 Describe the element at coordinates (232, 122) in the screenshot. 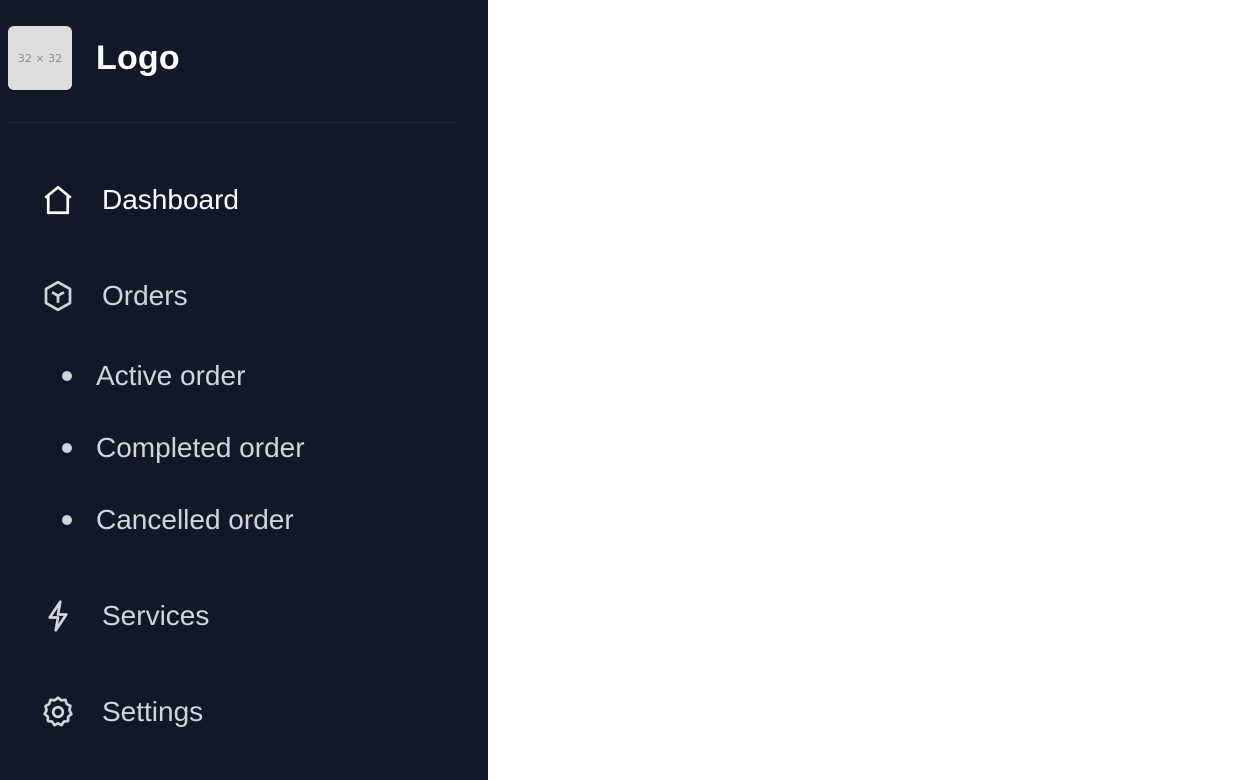

I see `sidebar-divider` at that location.